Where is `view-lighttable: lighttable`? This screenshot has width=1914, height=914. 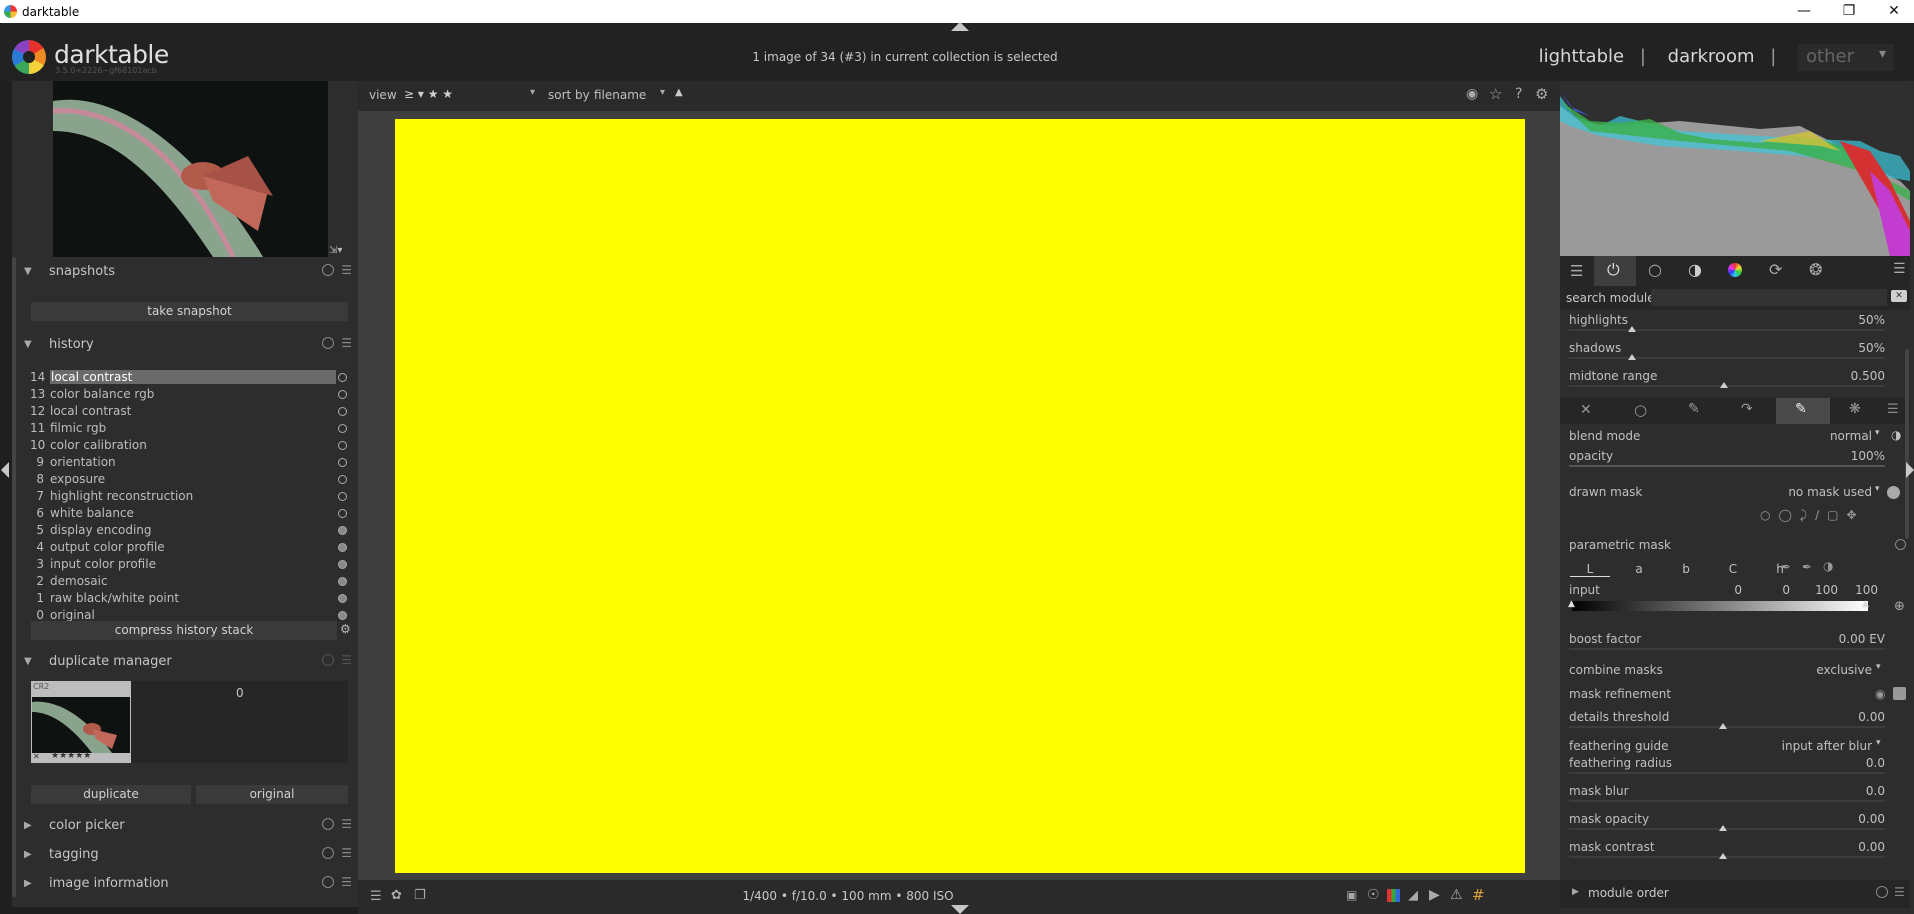 view-lighttable: lighttable is located at coordinates (1581, 56).